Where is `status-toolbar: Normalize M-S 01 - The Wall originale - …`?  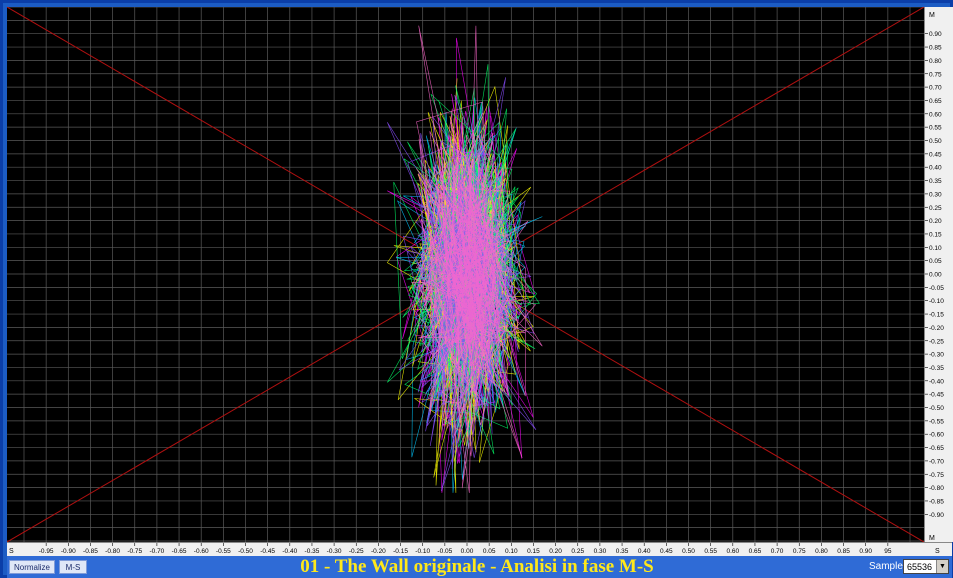 status-toolbar: Normalize M-S 01 - The Wall originale - … is located at coordinates (479, 567).